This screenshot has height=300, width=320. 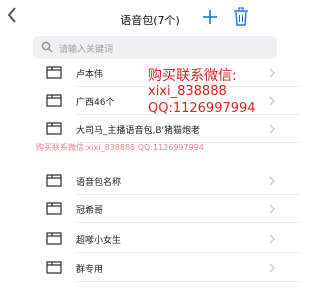 I want to click on folder-label: 群专用, so click(x=90, y=270).